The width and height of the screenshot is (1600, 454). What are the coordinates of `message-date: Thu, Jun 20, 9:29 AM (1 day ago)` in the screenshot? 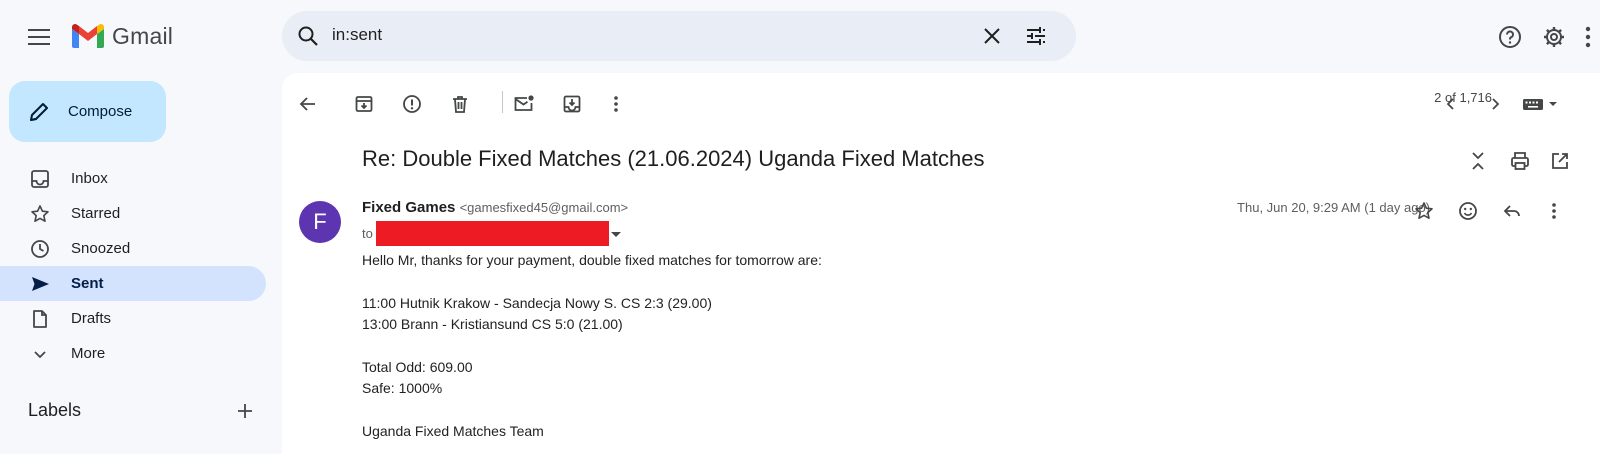 It's located at (1333, 207).